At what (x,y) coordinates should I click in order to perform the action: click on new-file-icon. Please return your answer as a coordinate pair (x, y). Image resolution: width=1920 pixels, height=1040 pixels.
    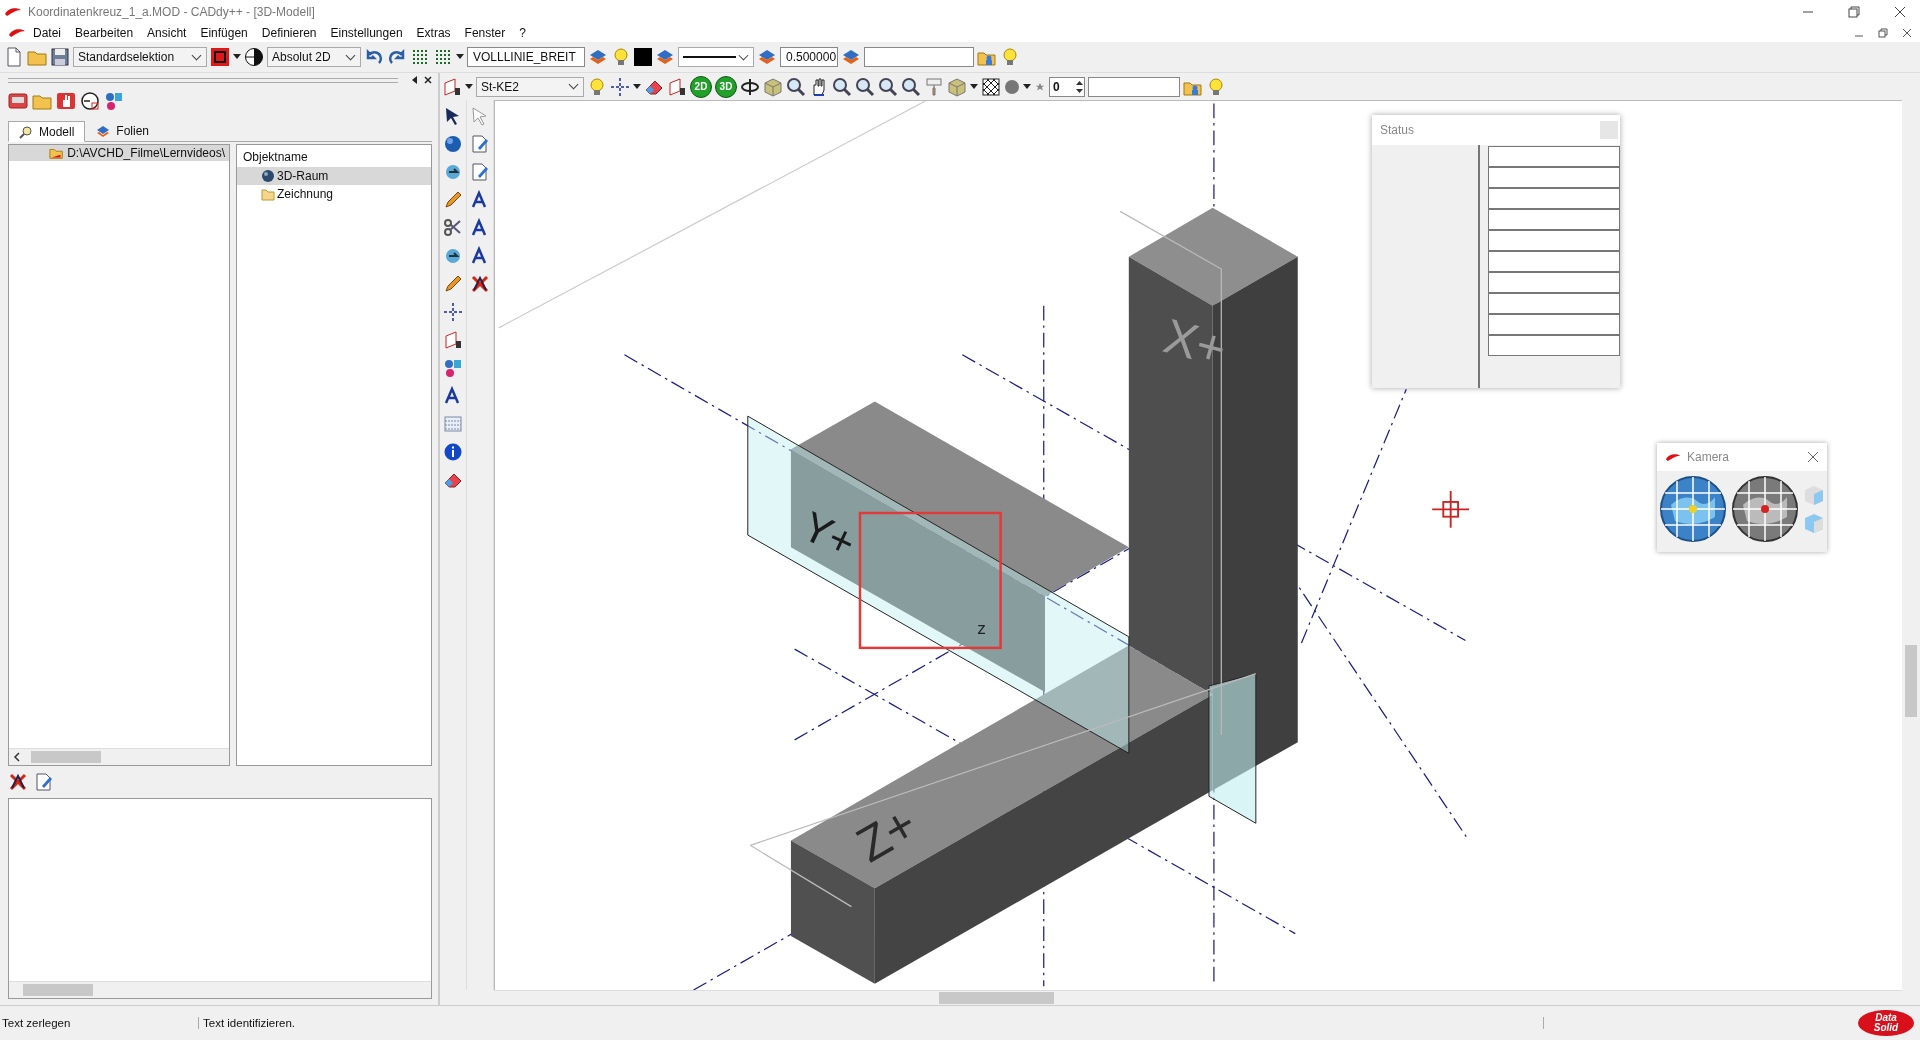
    Looking at the image, I should click on (14, 57).